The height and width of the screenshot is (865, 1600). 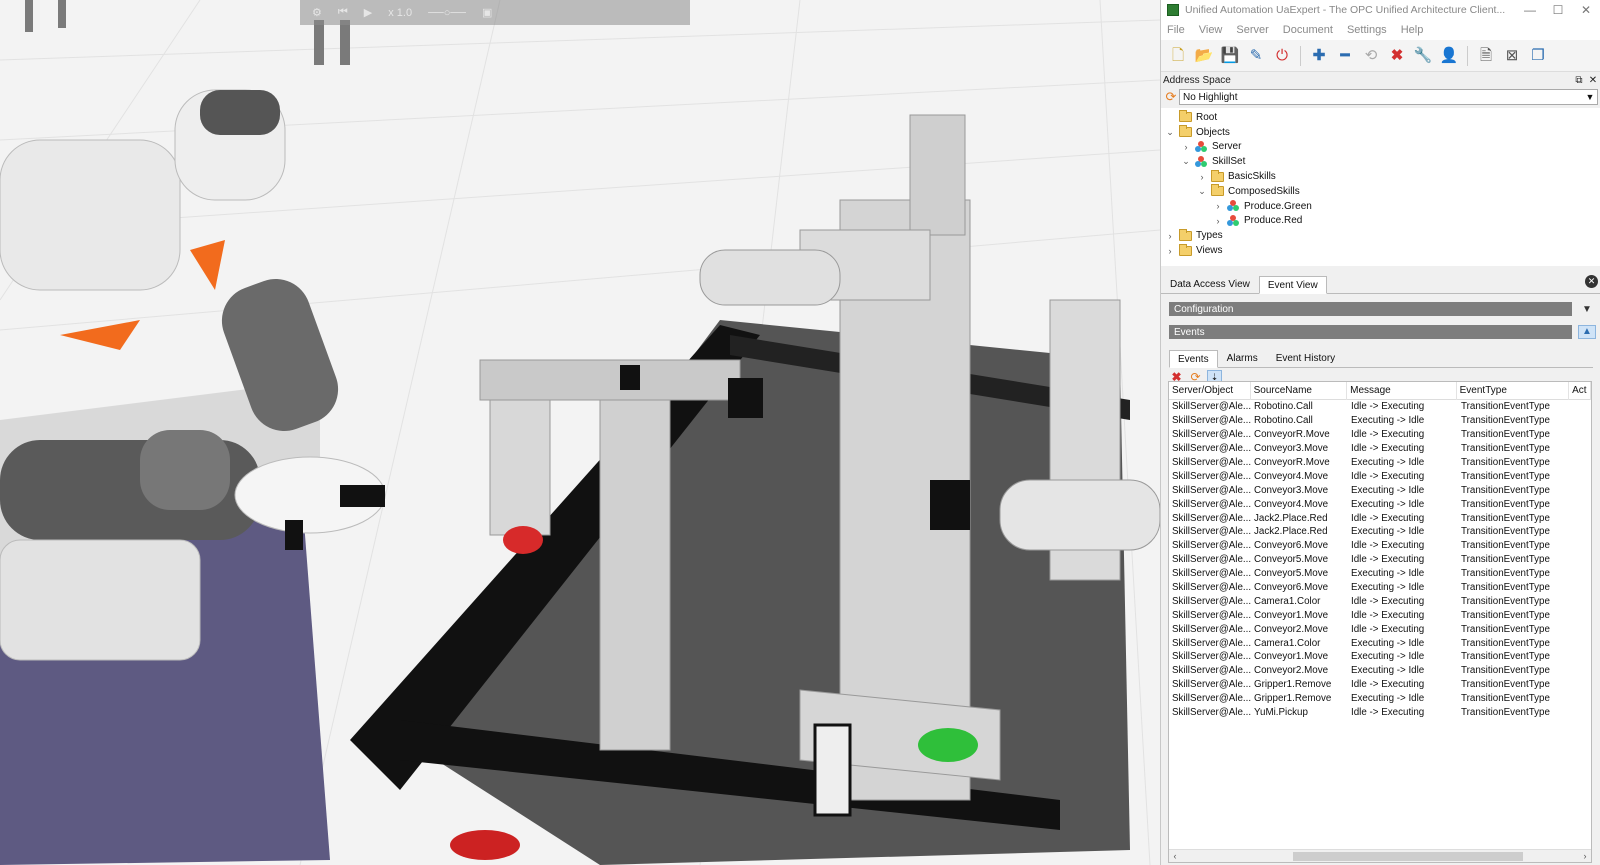 What do you see at coordinates (1210, 391) in the screenshot?
I see `column-server-object: Server/Object` at bounding box center [1210, 391].